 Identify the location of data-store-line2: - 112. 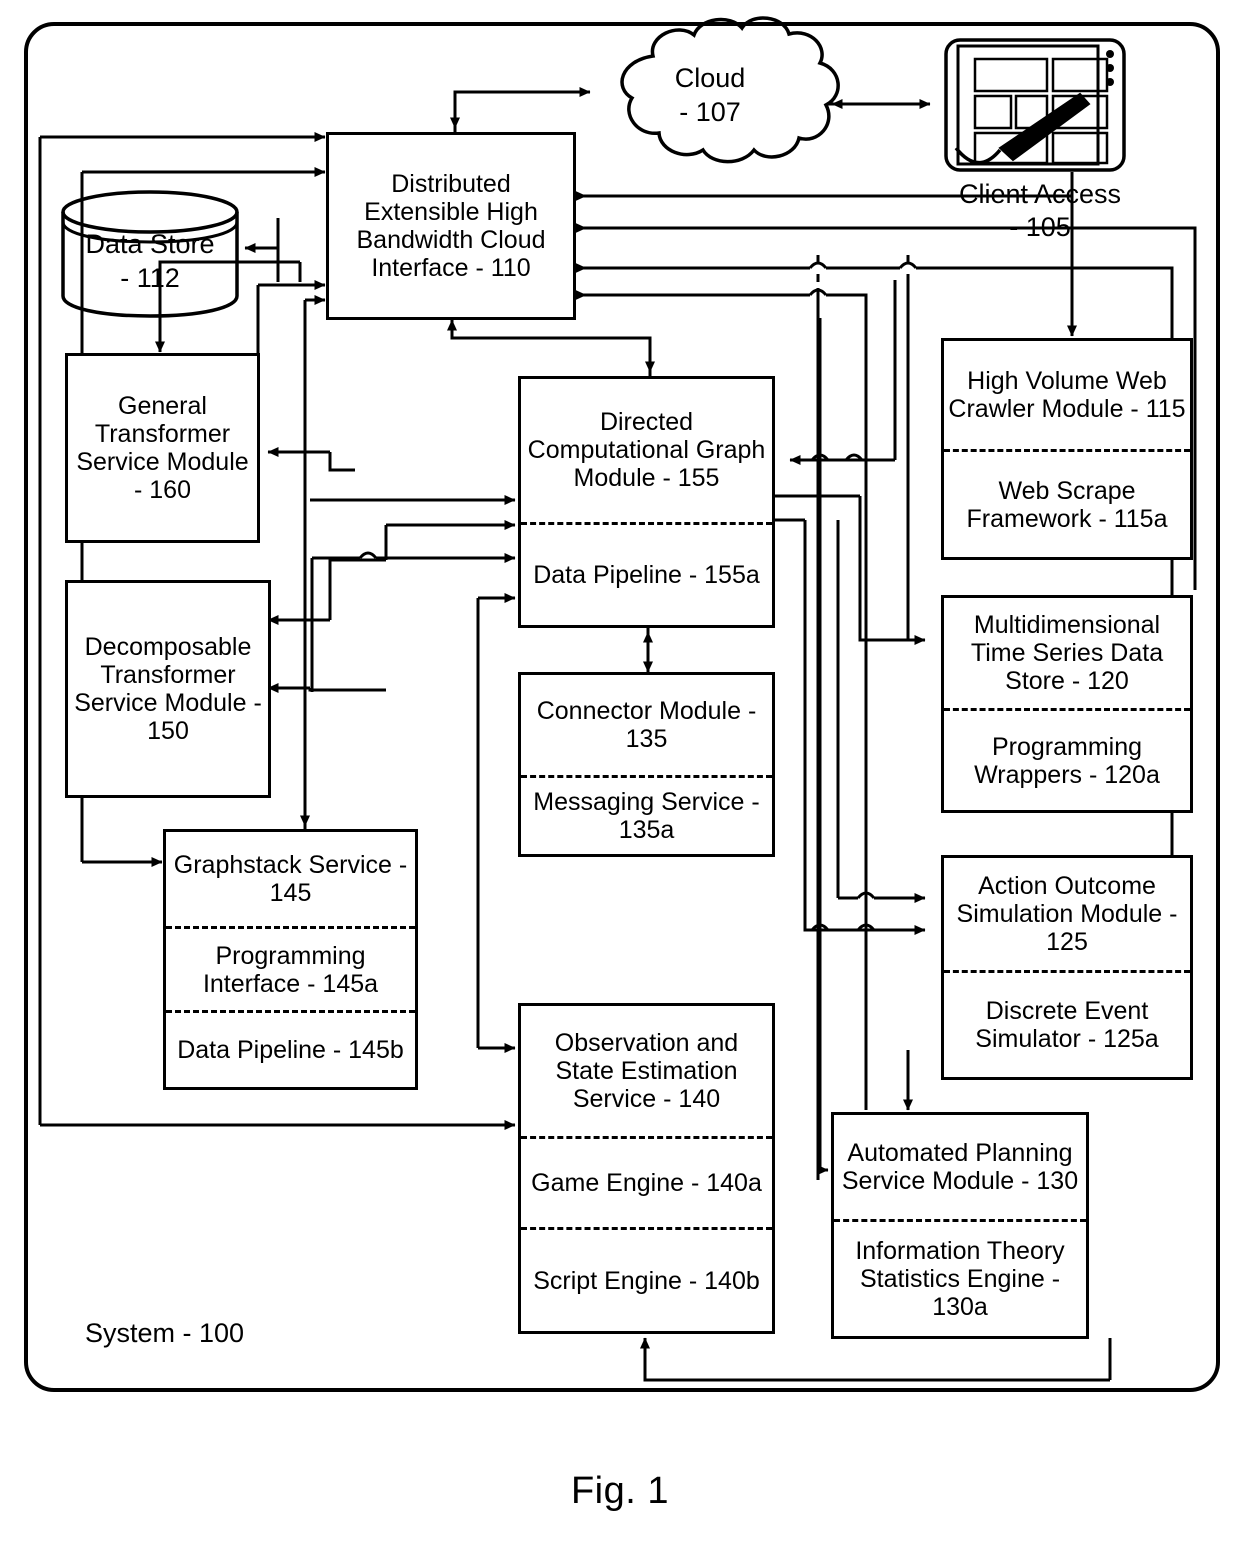
(150, 277).